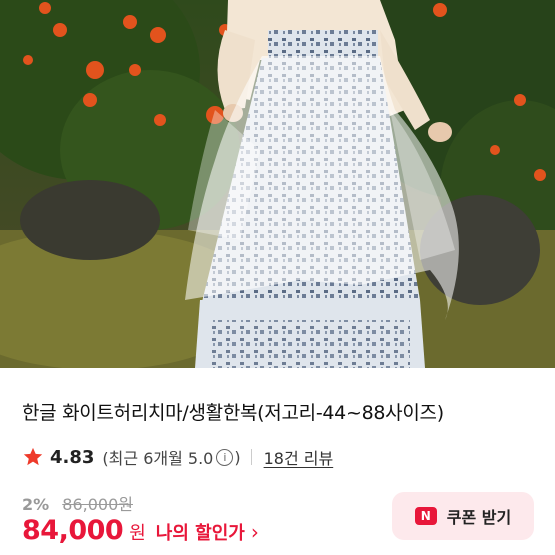 The height and width of the screenshot is (555, 555). What do you see at coordinates (299, 457) in the screenshot?
I see `review-count-link: 18건 리뷰` at bounding box center [299, 457].